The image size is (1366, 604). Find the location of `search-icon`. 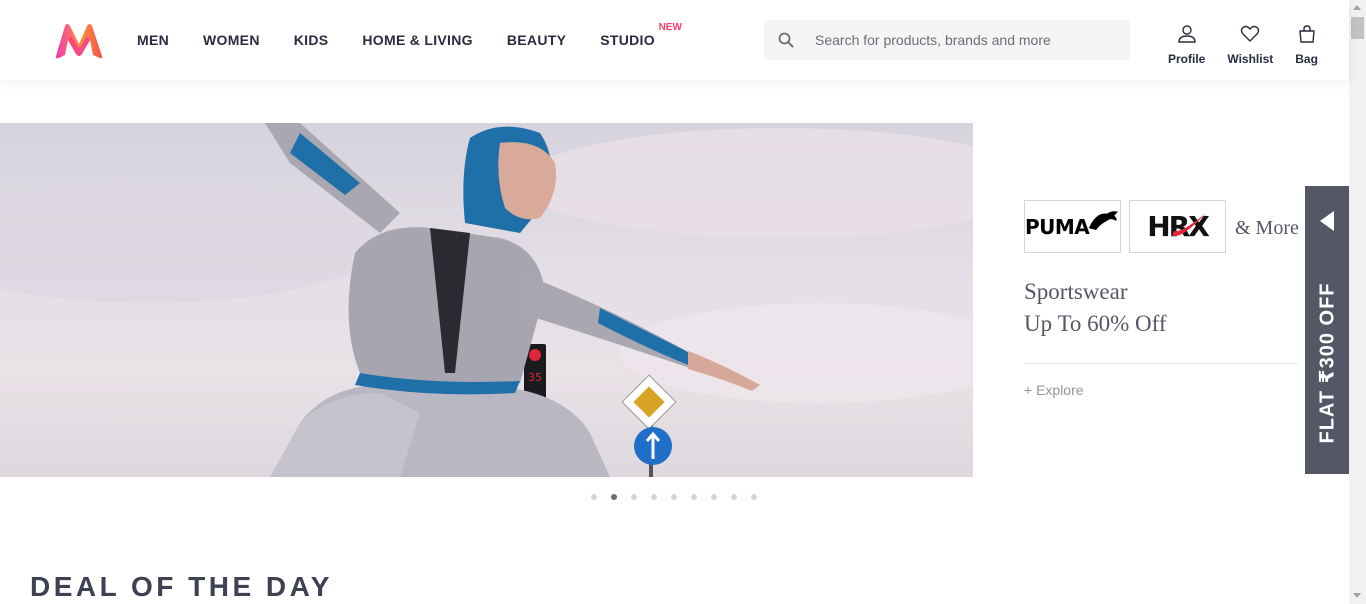

search-icon is located at coordinates (786, 40).